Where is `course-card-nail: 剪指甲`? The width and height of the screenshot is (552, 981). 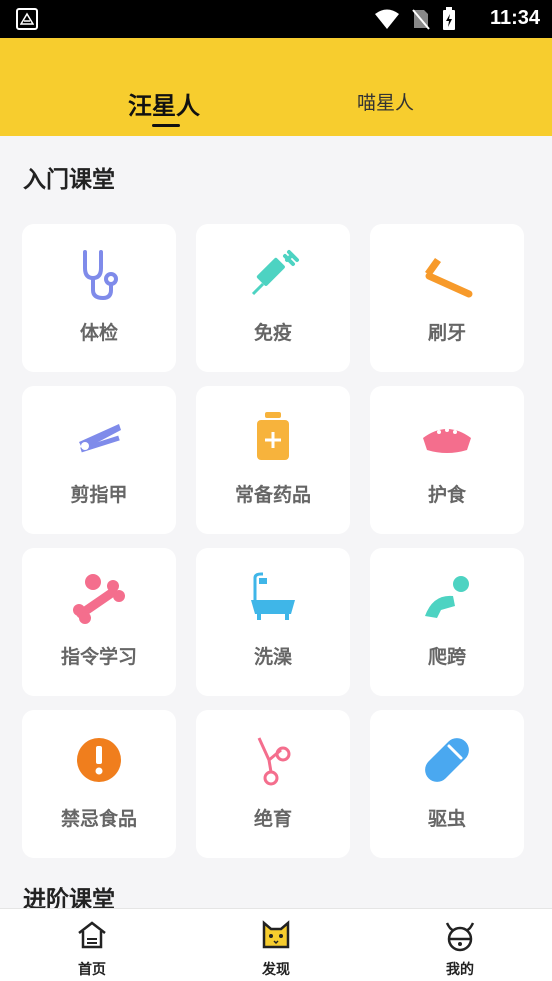 course-card-nail: 剪指甲 is located at coordinates (99, 460).